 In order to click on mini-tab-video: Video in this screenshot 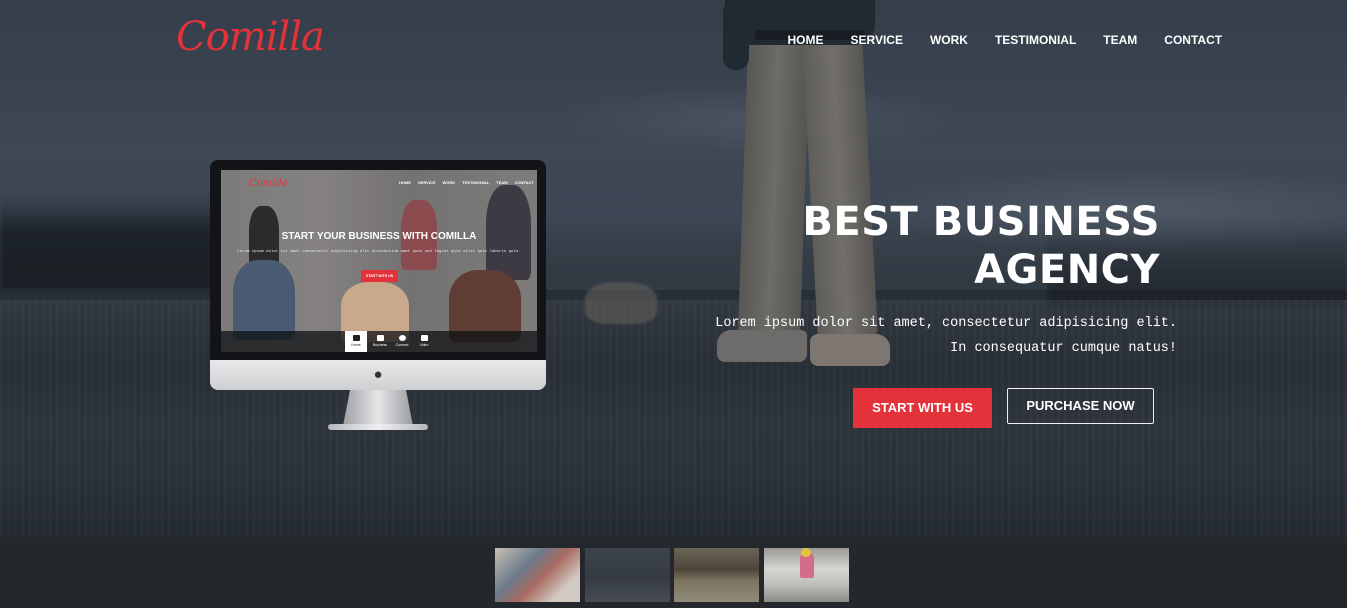, I will do `click(424, 341)`.